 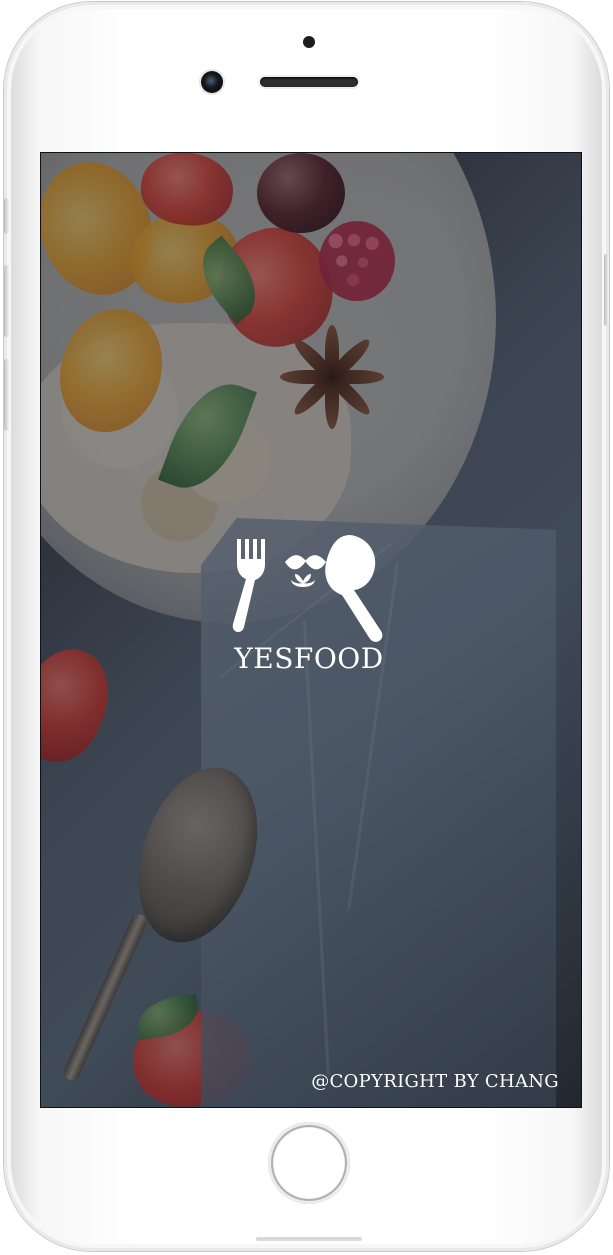 I want to click on copyright-text: @COPYRIGHT BY CHANG, so click(x=435, y=1081).